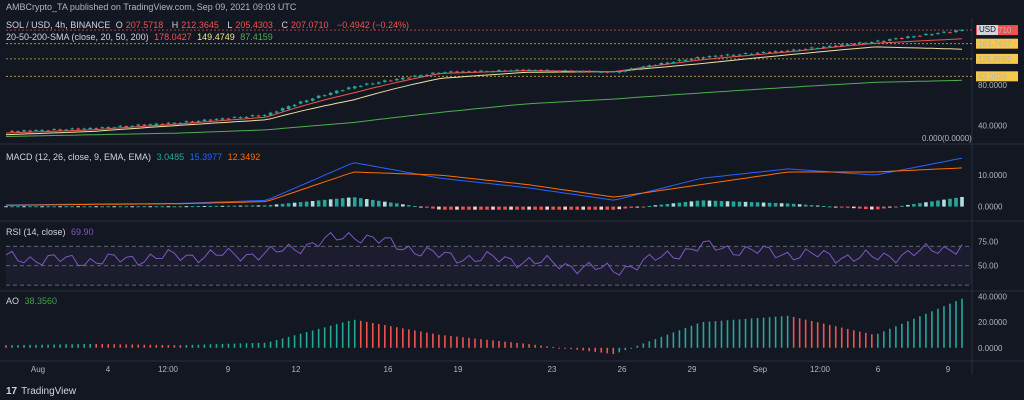 This screenshot has width=1024, height=400. I want to click on ao-axis-tick-0: 40.0000, so click(992, 297).